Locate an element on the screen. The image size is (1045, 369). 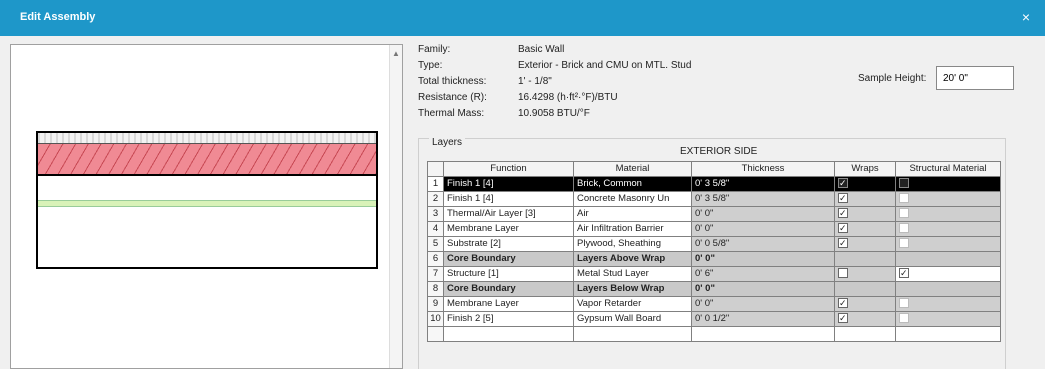
row-number: 3 is located at coordinates (435, 214).